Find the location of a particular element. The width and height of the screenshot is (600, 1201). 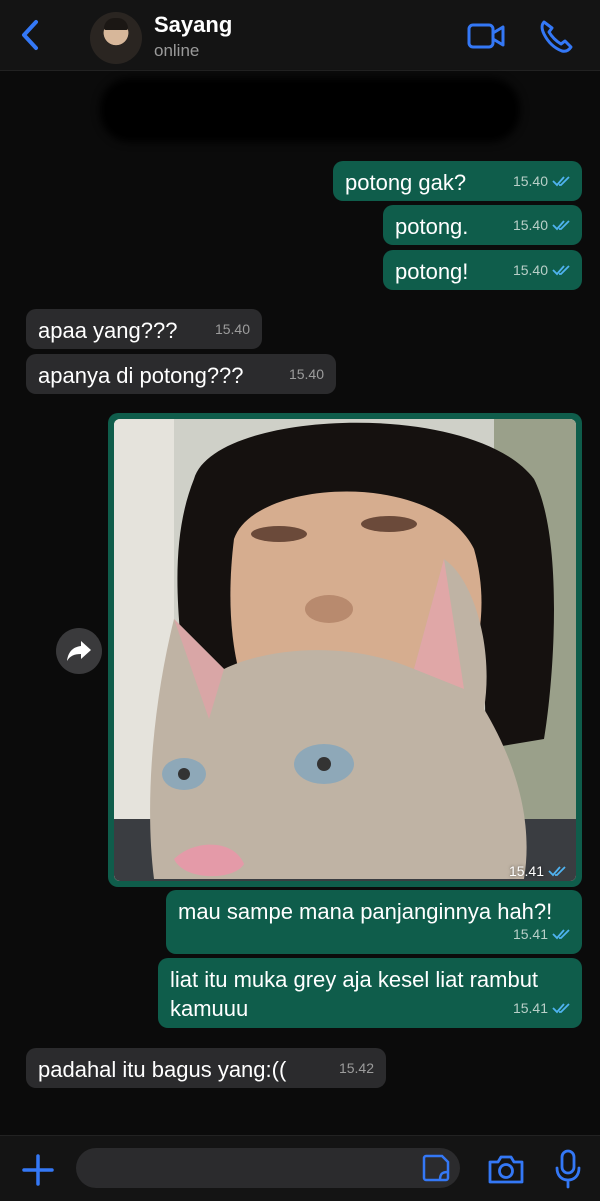

message-bubble: potong gak? 15.40 is located at coordinates (457, 181).